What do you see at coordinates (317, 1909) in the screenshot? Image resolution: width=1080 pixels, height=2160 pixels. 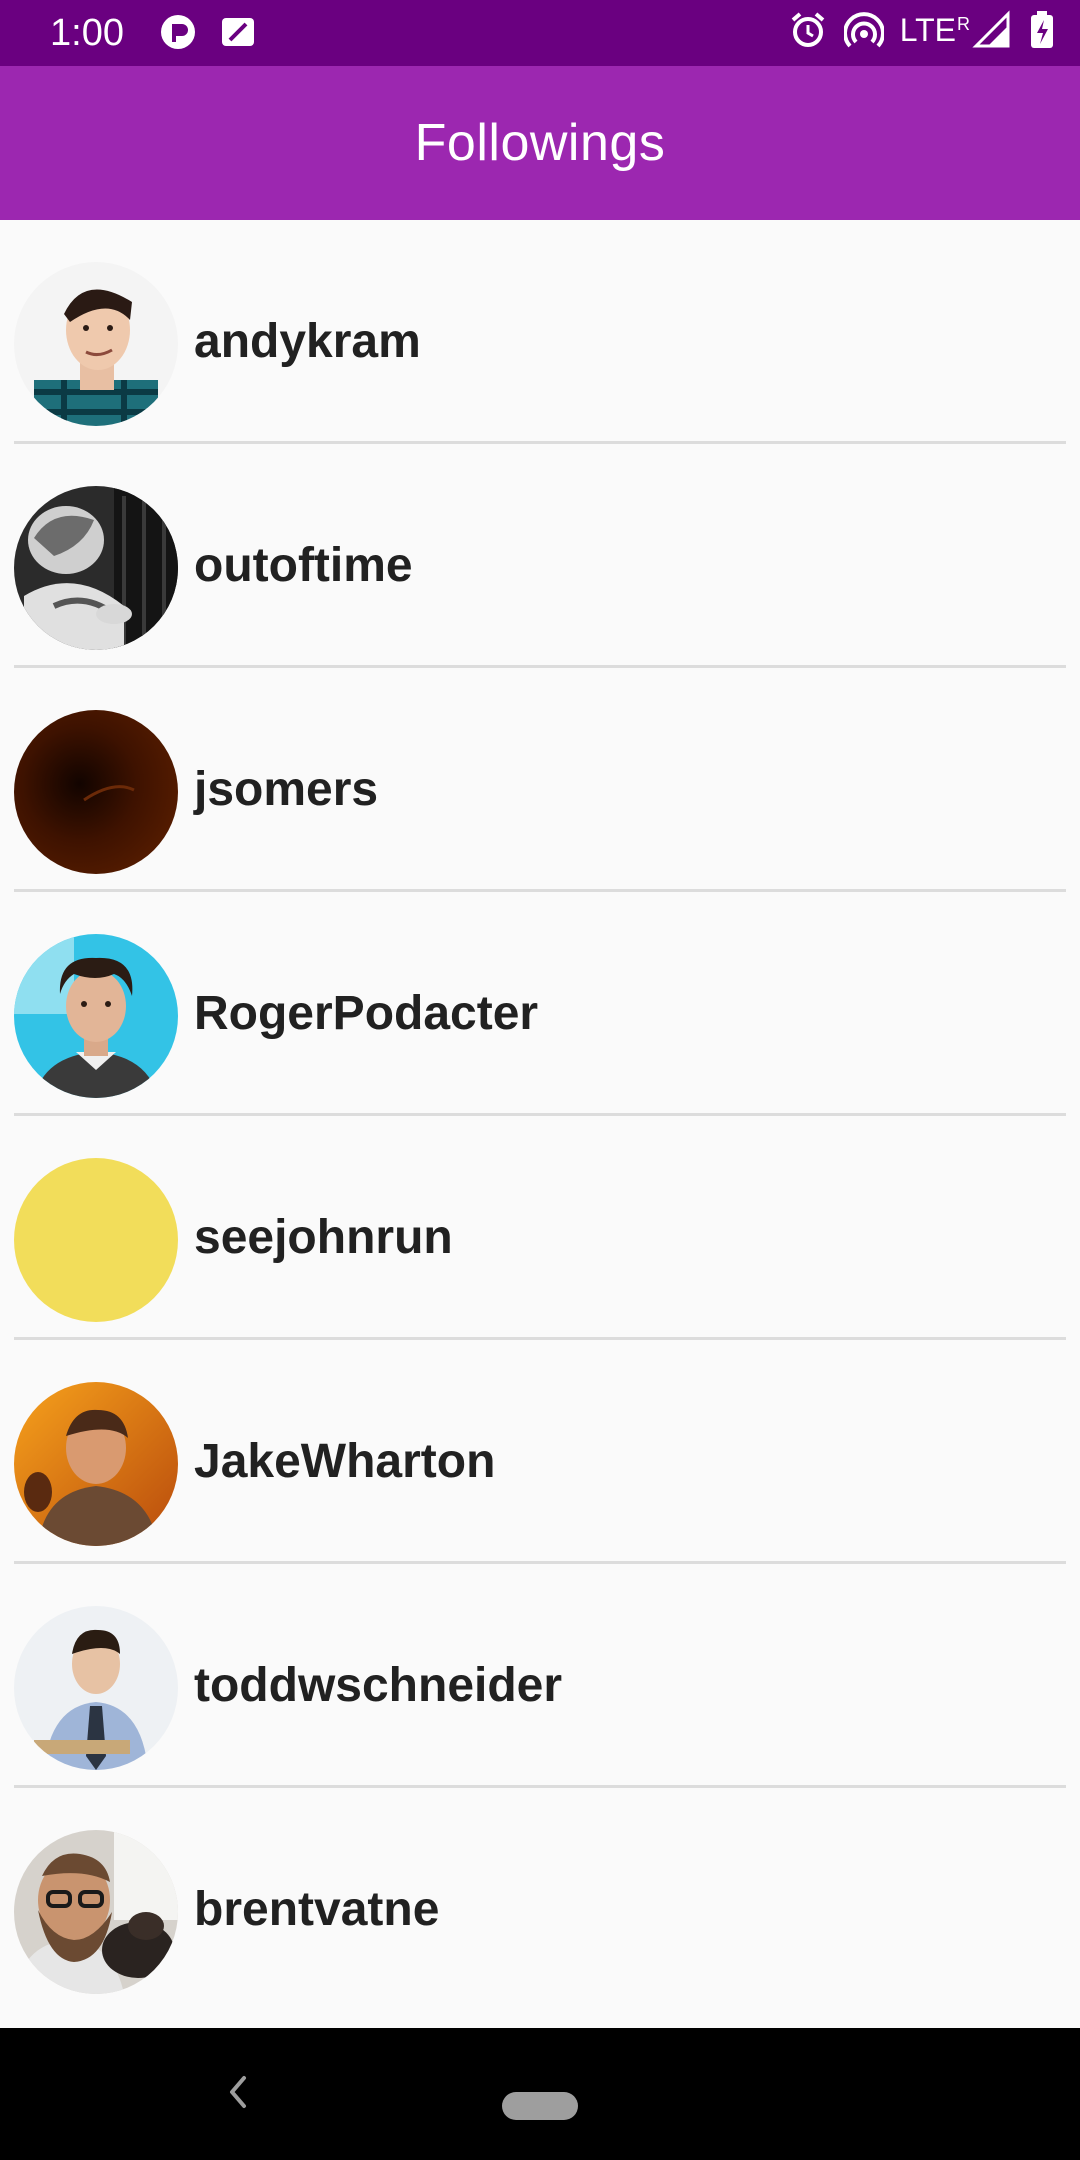 I see `username: brentvatne` at bounding box center [317, 1909].